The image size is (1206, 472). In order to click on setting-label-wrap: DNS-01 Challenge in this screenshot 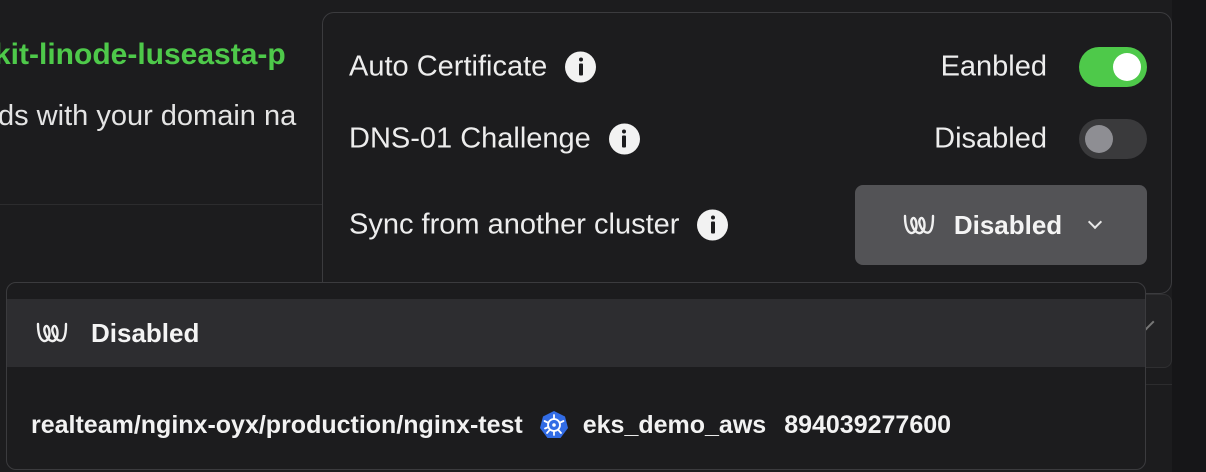, I will do `click(494, 139)`.